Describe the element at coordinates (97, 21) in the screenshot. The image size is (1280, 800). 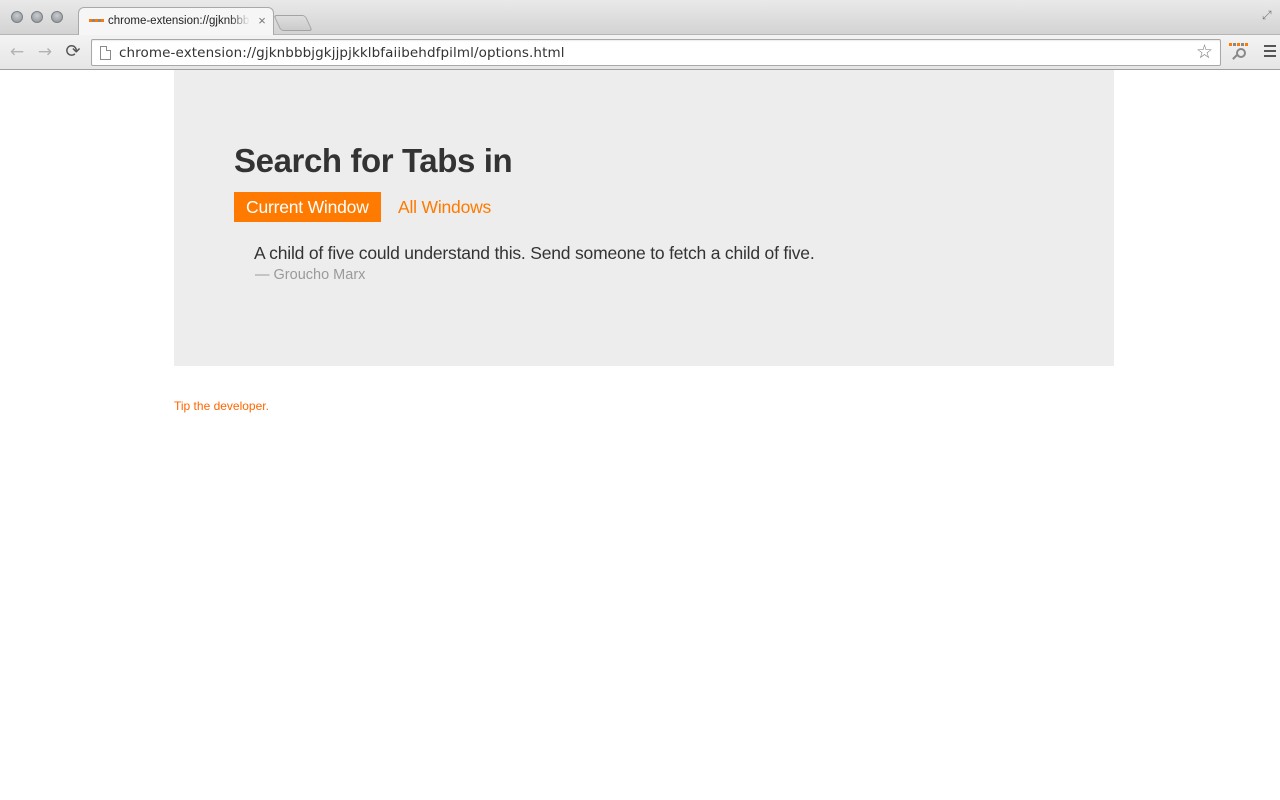
I see `extension-favicon-icon` at that location.